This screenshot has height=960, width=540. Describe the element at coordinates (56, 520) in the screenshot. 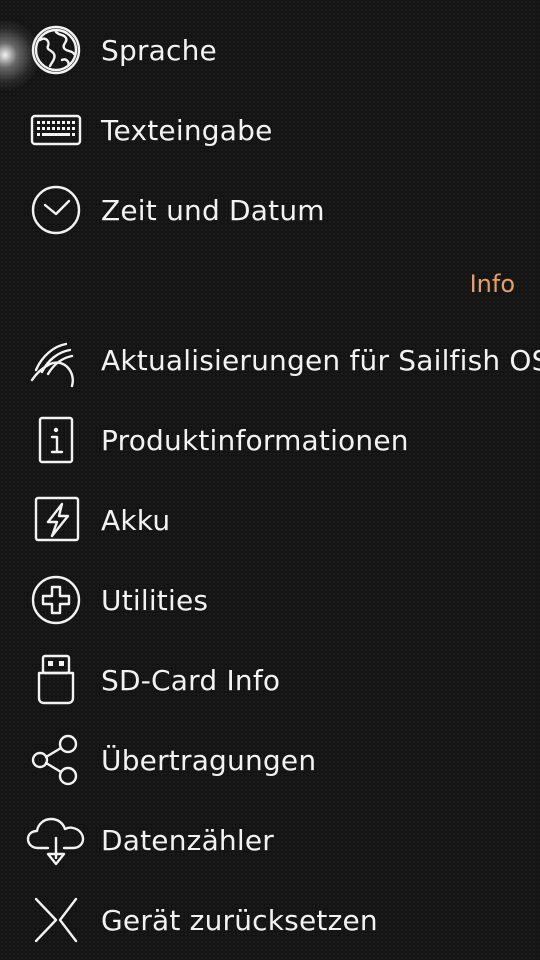

I see `battery-bolt-icon` at that location.